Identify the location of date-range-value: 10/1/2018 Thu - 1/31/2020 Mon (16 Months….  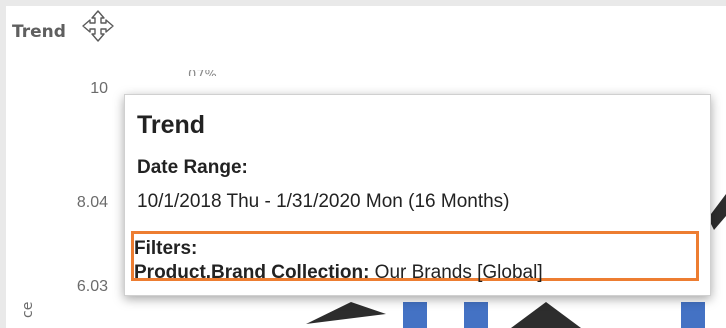
(323, 201).